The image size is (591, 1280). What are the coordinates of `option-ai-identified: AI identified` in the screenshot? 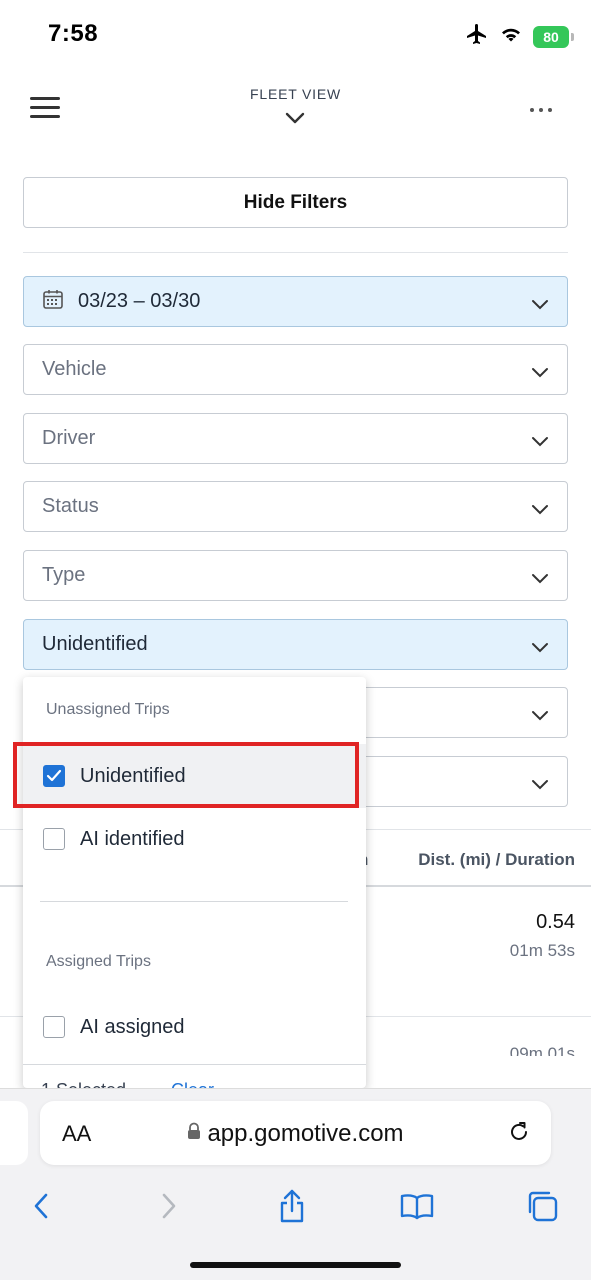 It's located at (194, 839).